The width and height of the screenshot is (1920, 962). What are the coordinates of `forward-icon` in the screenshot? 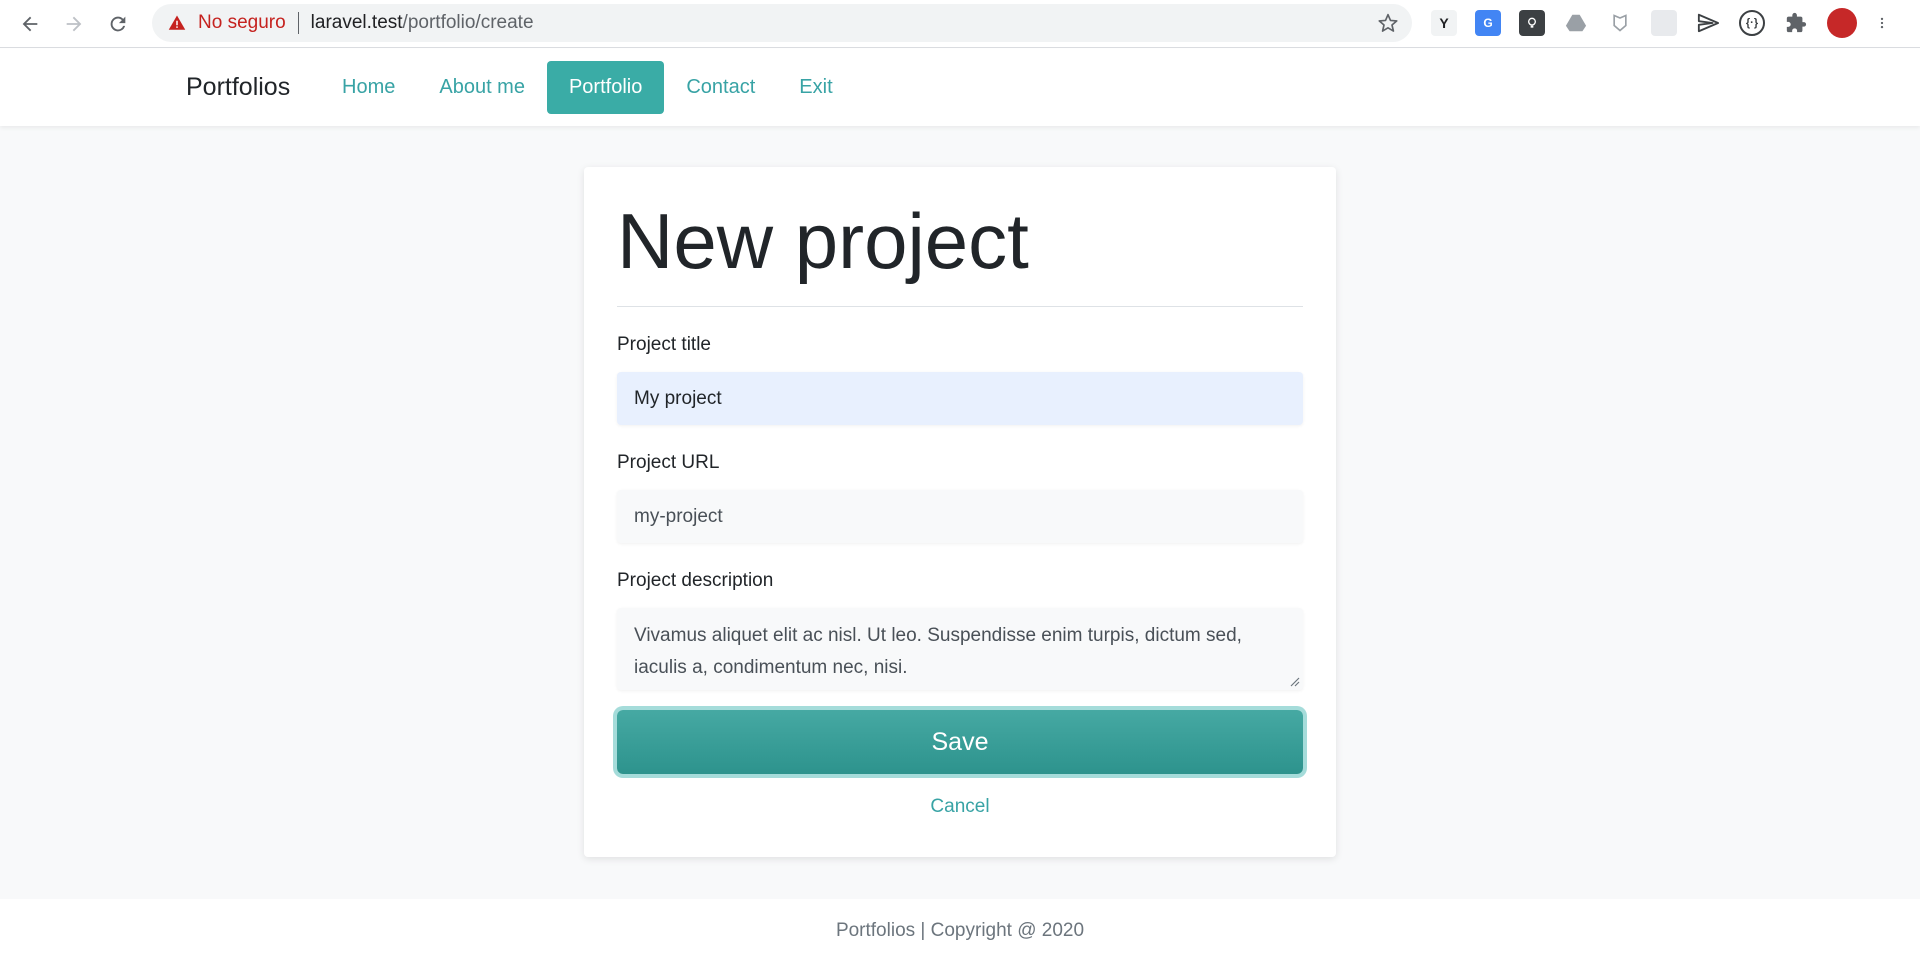 It's located at (74, 23).